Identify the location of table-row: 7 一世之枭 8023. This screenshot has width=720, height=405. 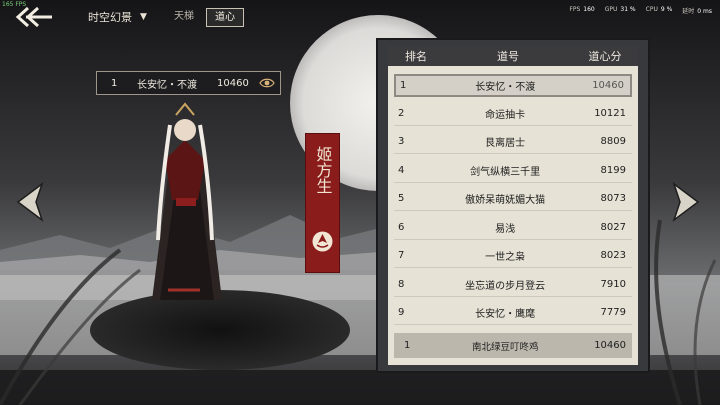
(513, 256).